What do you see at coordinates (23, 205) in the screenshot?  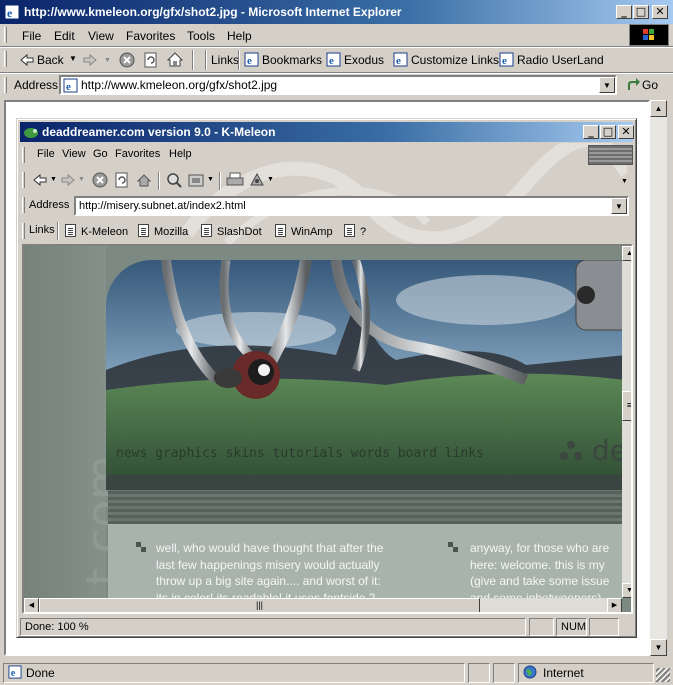 I see `km-addressbar-grip` at bounding box center [23, 205].